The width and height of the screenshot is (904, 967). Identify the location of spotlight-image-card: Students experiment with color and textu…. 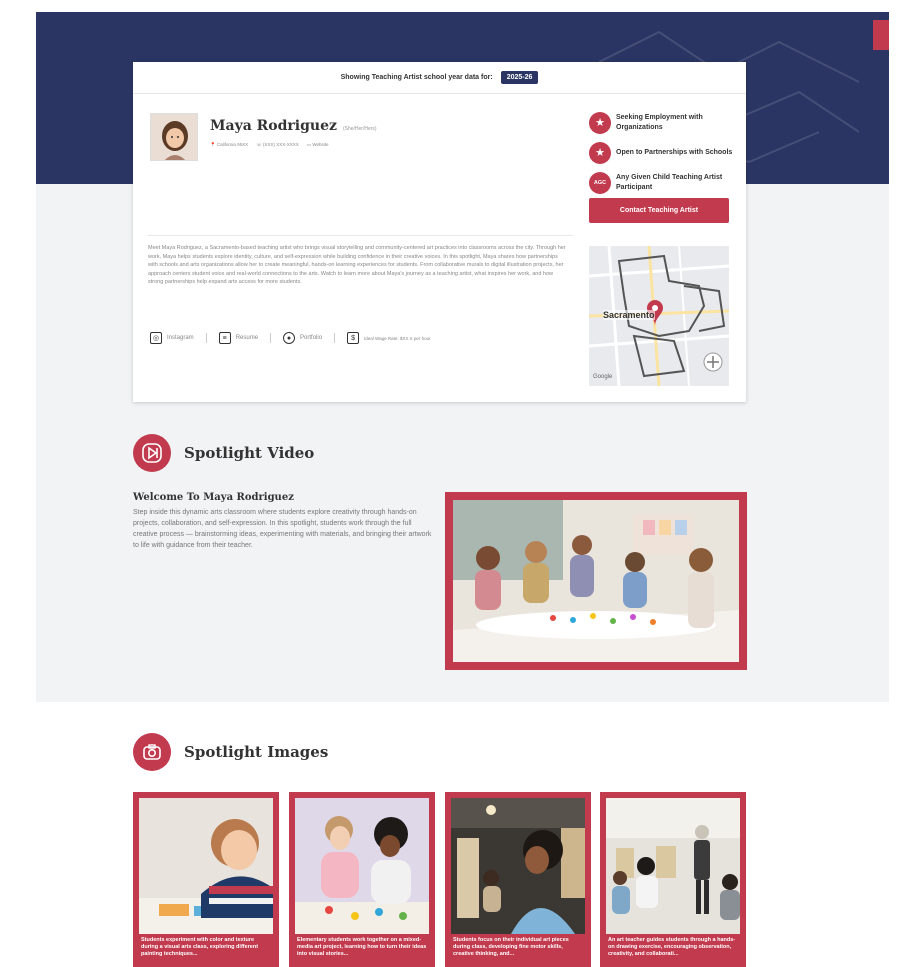
(206, 879).